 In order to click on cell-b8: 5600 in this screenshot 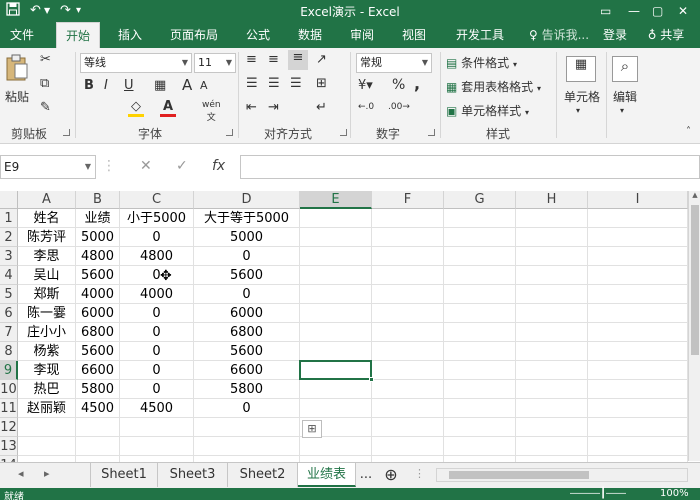, I will do `click(98, 351)`.